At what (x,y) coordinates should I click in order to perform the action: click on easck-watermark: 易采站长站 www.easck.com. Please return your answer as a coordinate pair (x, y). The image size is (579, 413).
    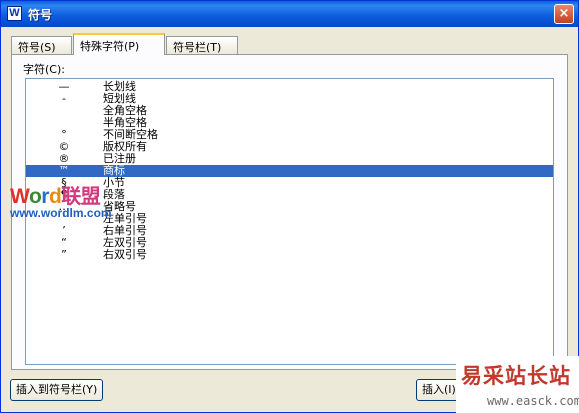
    Looking at the image, I should click on (517, 384).